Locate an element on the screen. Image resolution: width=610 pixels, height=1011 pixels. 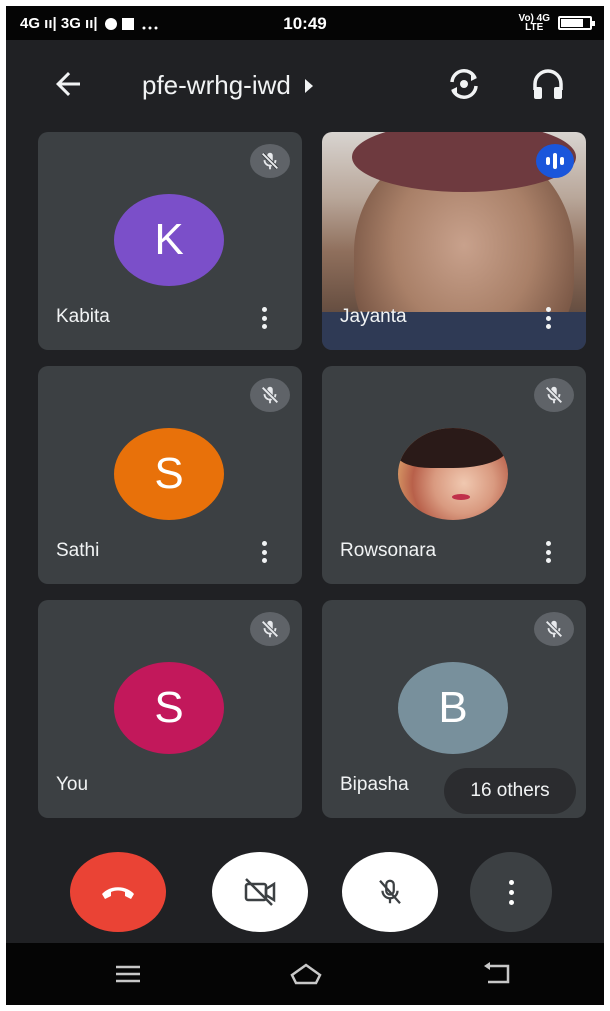
status-bar: 4G ıı| 3G ıı| 10:49 Vo) 4G LTE is located at coordinates (305, 23).